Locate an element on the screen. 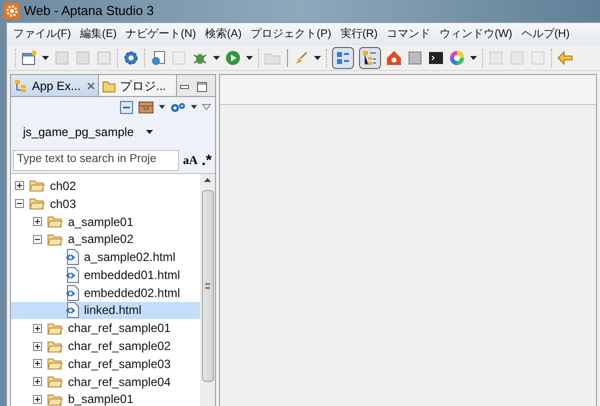  color-wheel-icon is located at coordinates (457, 58).